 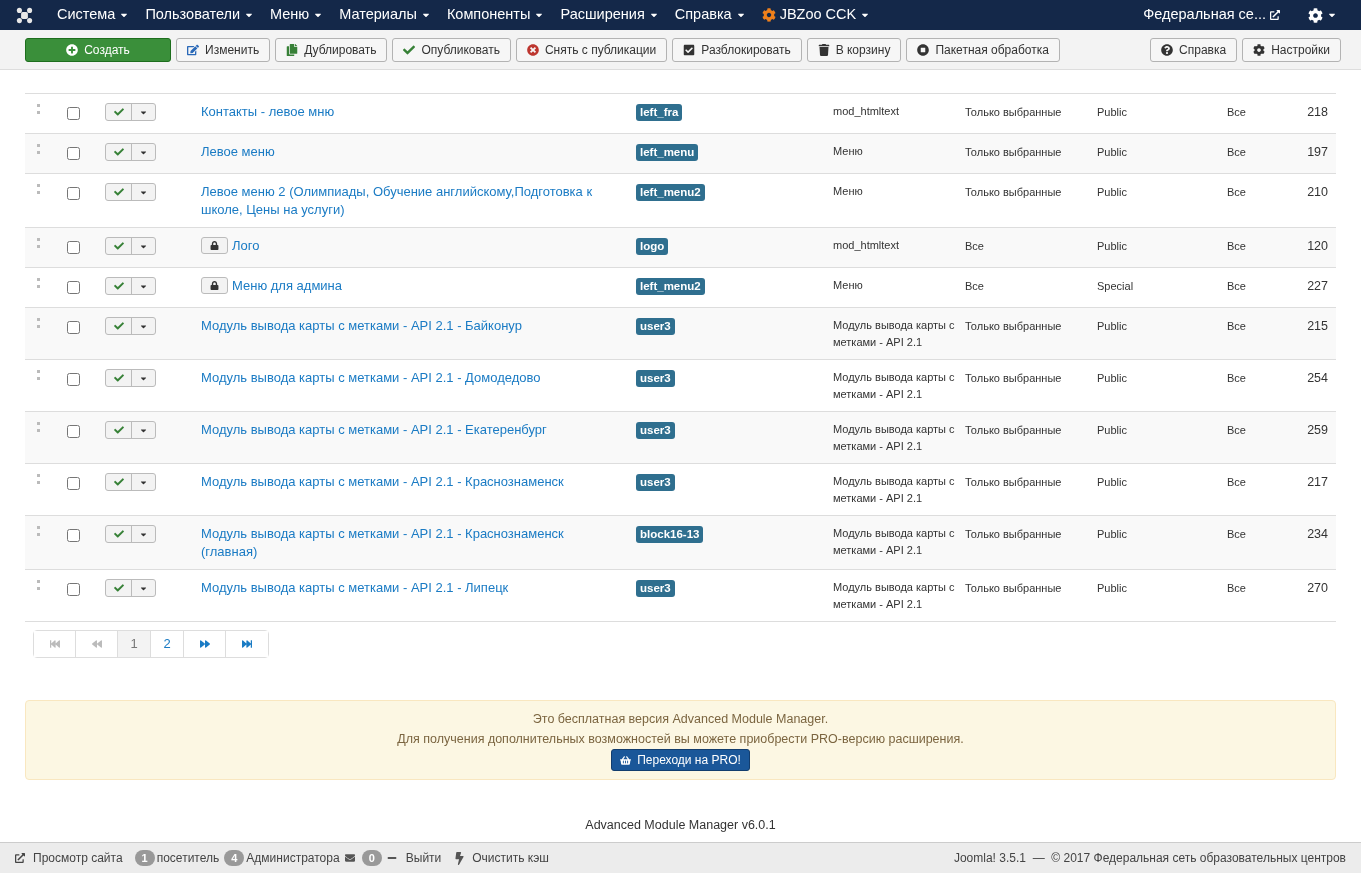 I want to click on menu-item: Материалы, so click(x=385, y=15).